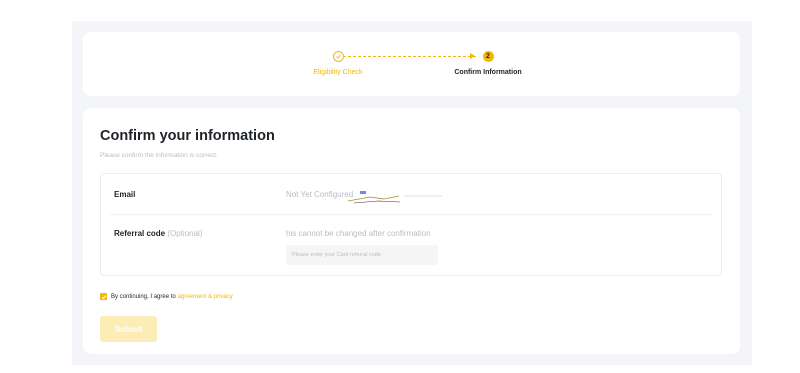 The height and width of the screenshot is (373, 800). What do you see at coordinates (338, 72) in the screenshot?
I see `step-label: Eligibility Check` at bounding box center [338, 72].